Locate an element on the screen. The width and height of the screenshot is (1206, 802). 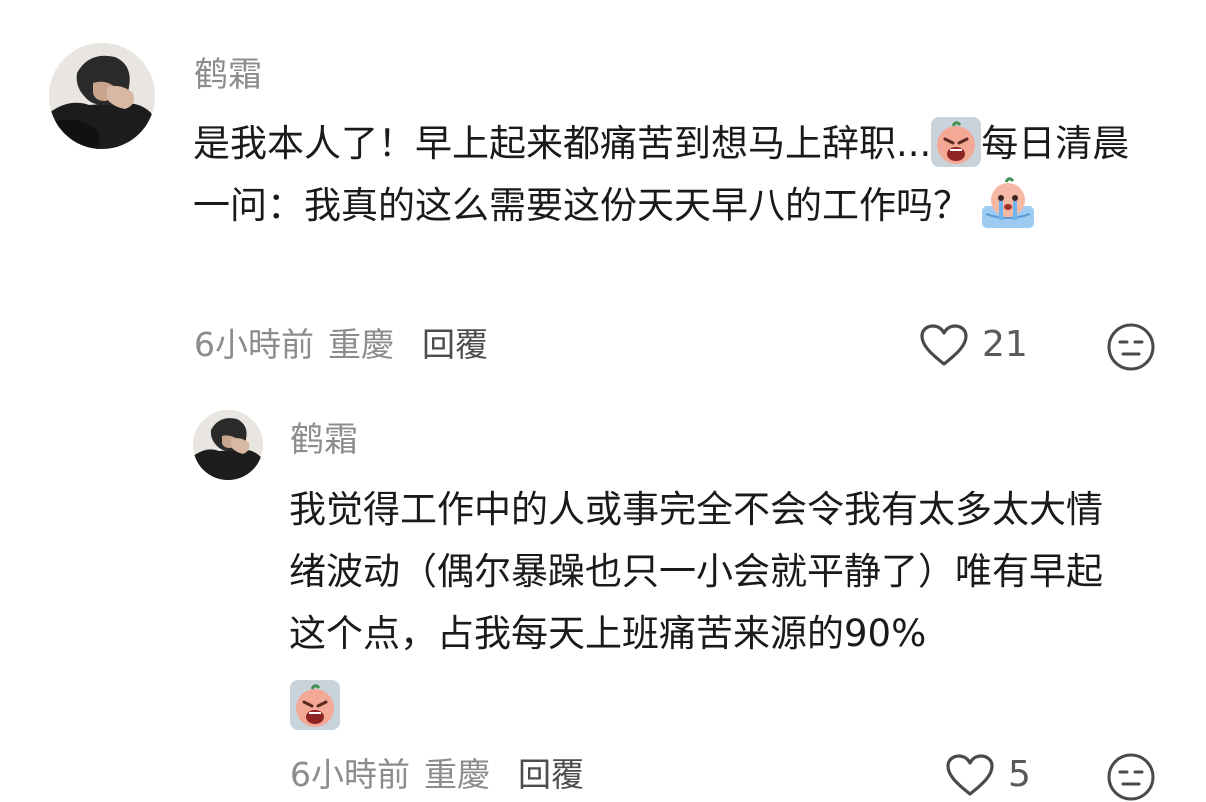
reply-like-count: 5 is located at coordinates (1019, 774).